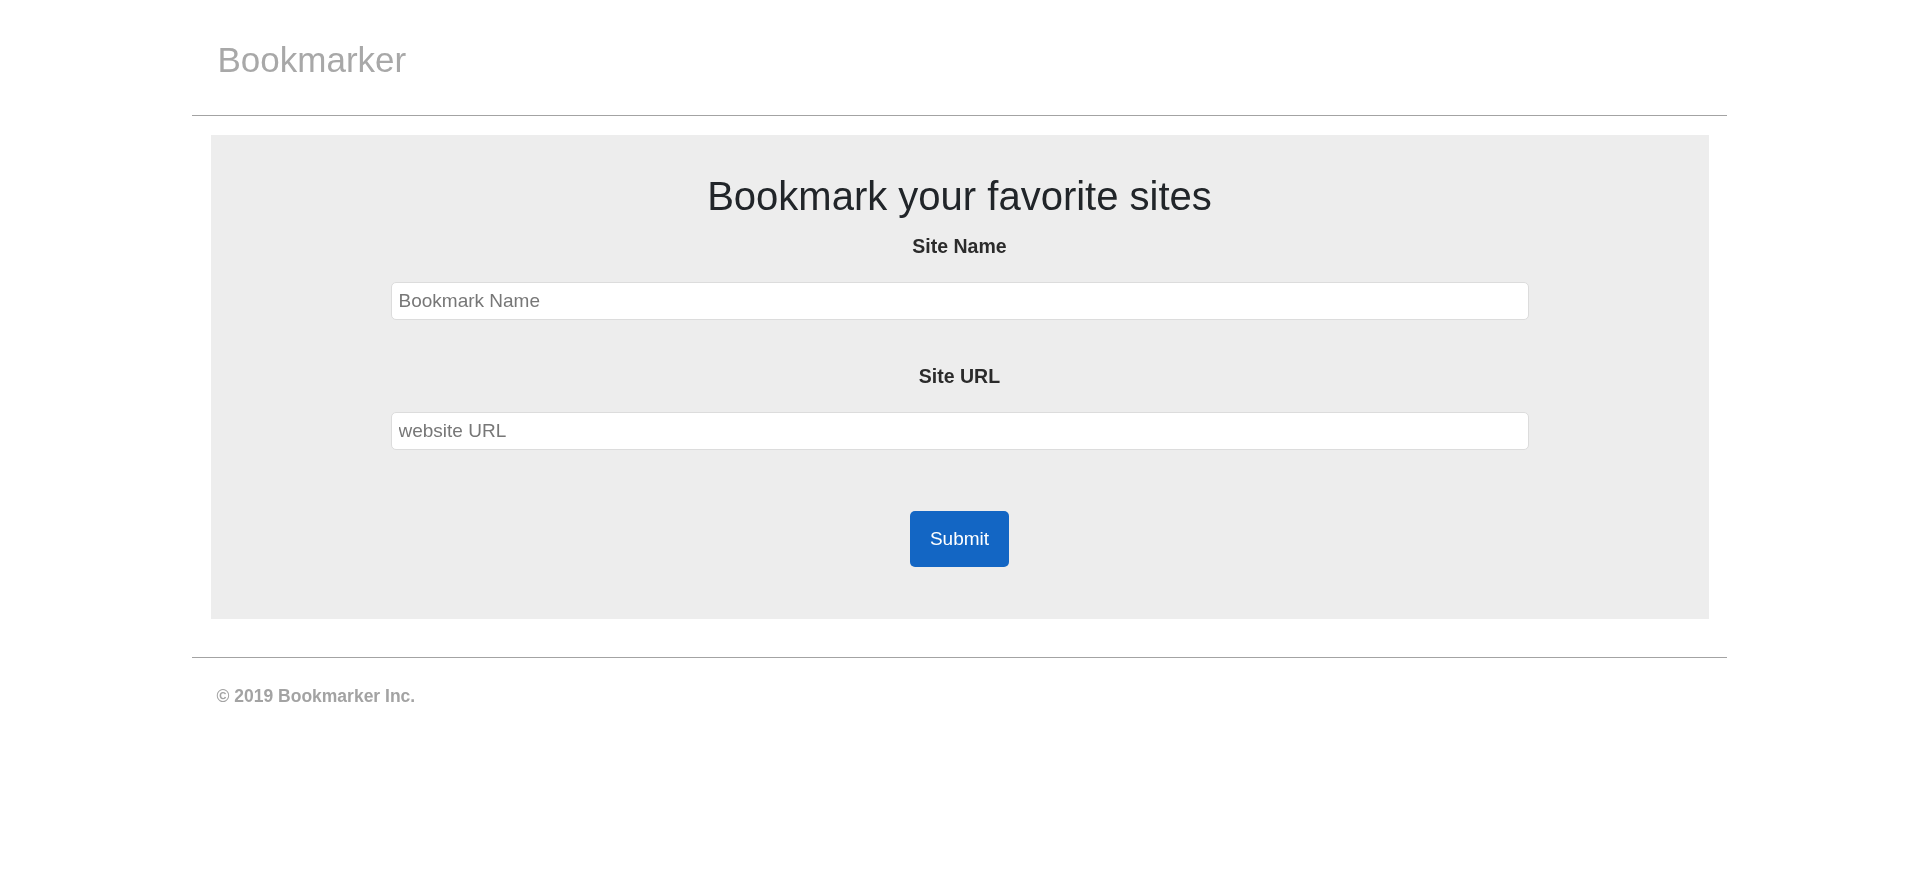 The image size is (1918, 875). What do you see at coordinates (959, 431) in the screenshot?
I see `text-input: website URL` at bounding box center [959, 431].